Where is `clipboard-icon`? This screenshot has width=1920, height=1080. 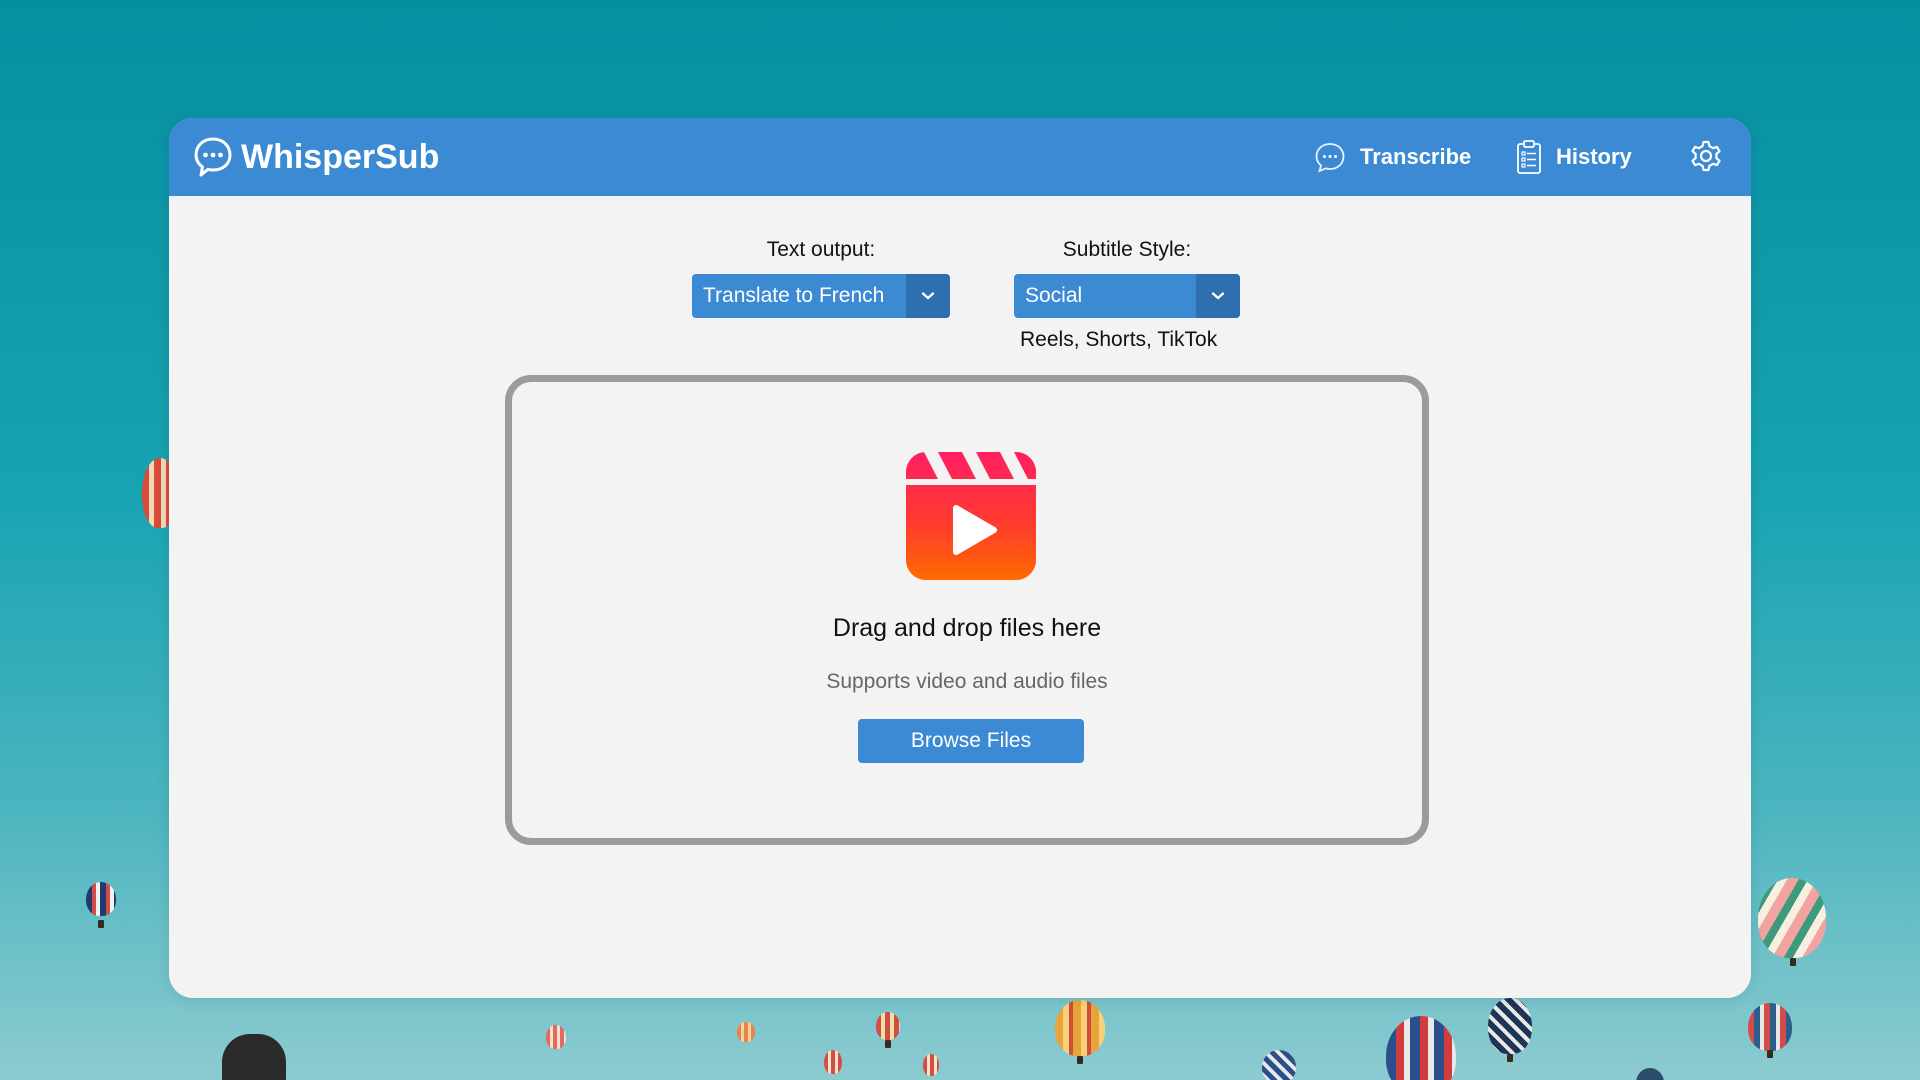 clipboard-icon is located at coordinates (1529, 157).